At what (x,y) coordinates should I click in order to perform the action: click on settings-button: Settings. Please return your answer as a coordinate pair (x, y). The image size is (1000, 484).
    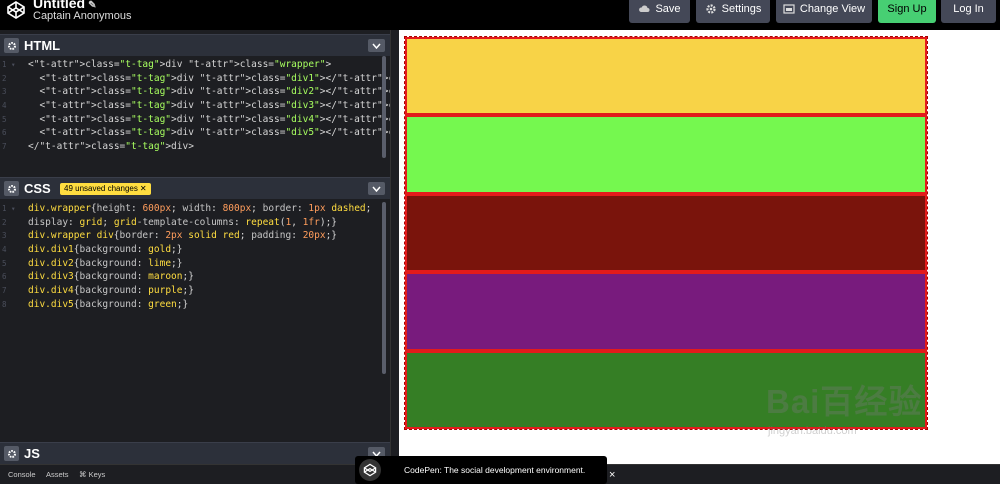
    Looking at the image, I should click on (733, 11).